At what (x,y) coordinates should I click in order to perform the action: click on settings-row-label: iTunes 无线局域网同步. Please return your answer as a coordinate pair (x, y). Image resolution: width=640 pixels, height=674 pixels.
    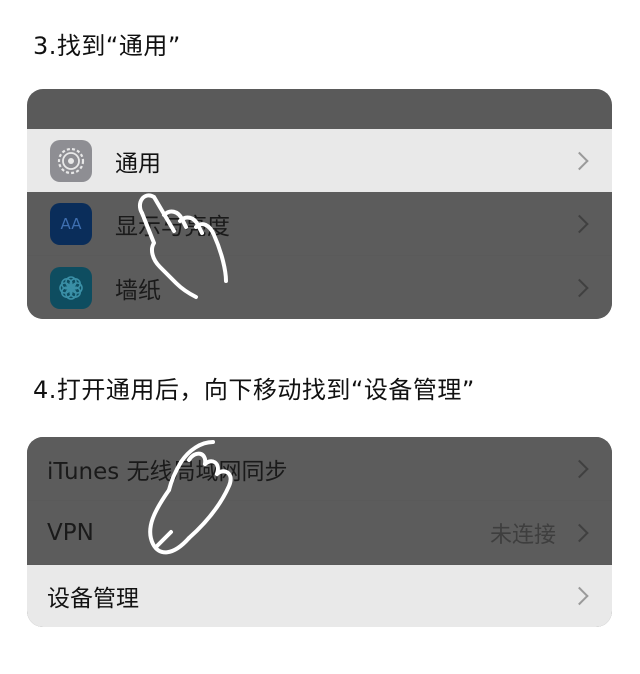
    Looking at the image, I should click on (167, 471).